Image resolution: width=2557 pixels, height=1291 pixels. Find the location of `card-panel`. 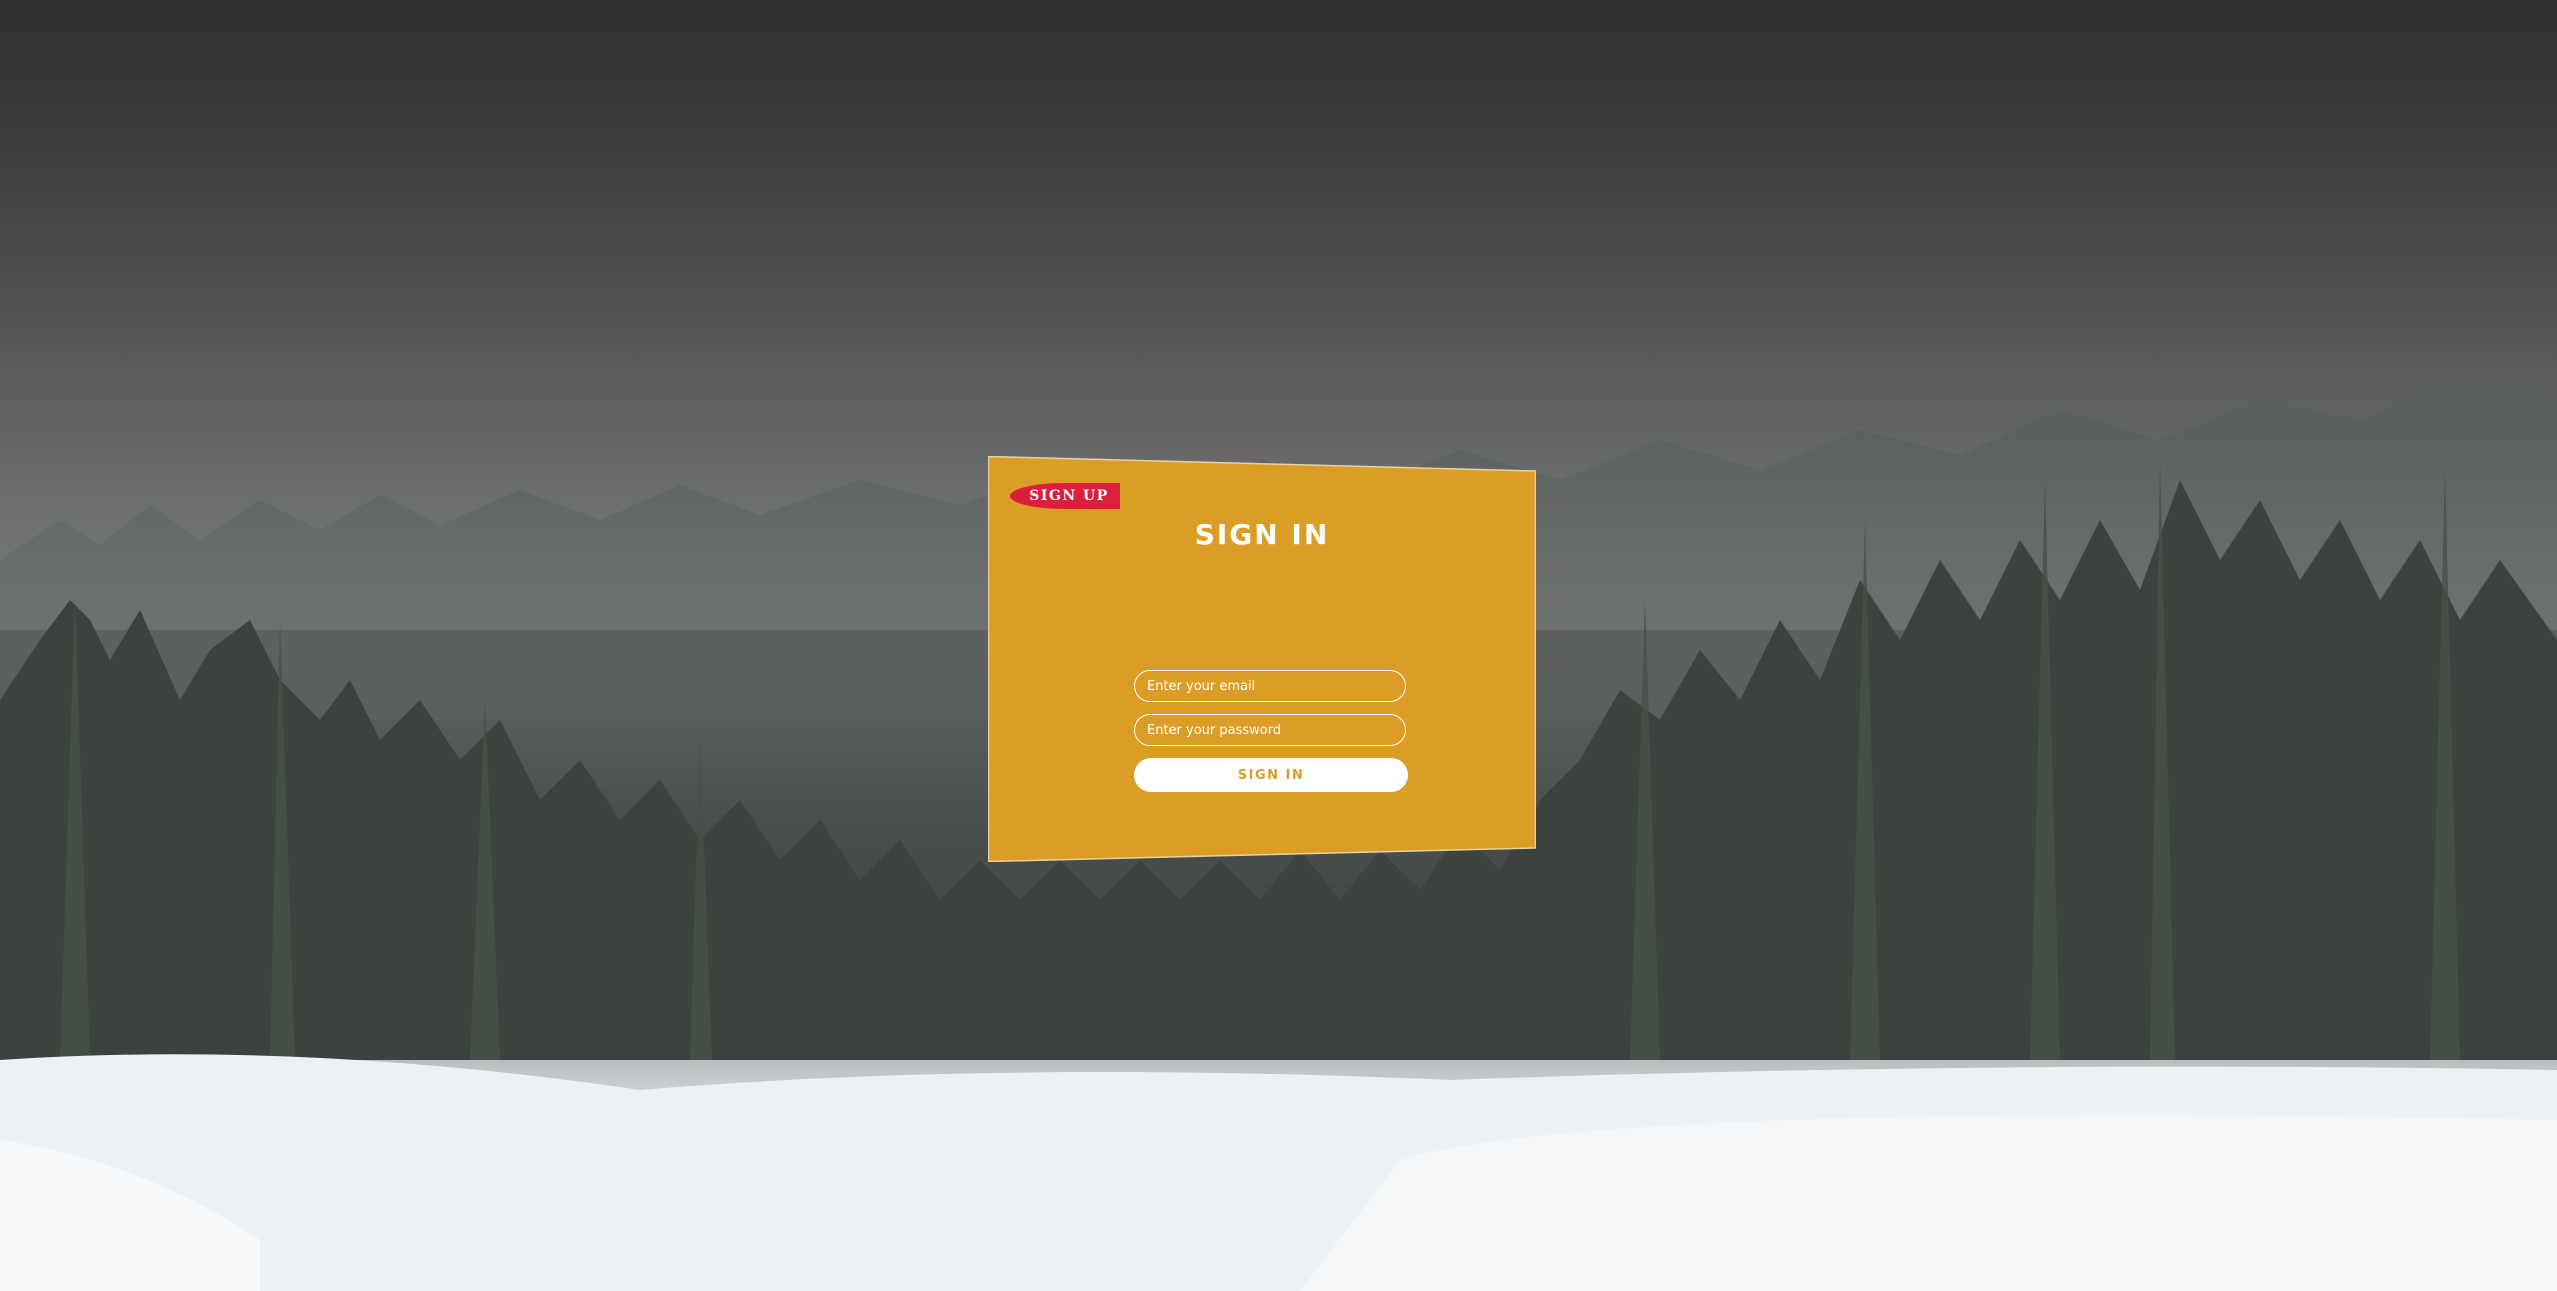

card-panel is located at coordinates (1262, 659).